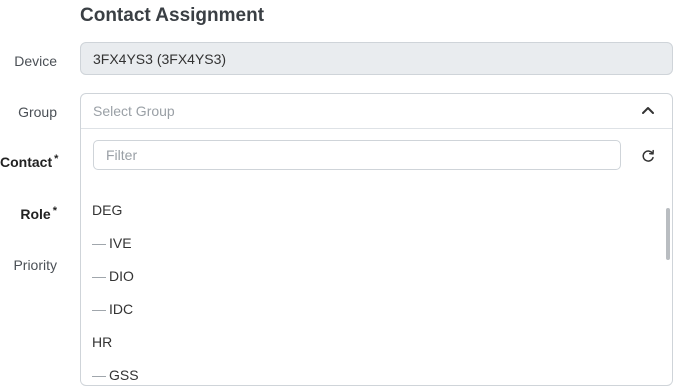 The width and height of the screenshot is (681, 389). What do you see at coordinates (648, 110) in the screenshot?
I see `chevron-up-icon` at bounding box center [648, 110].